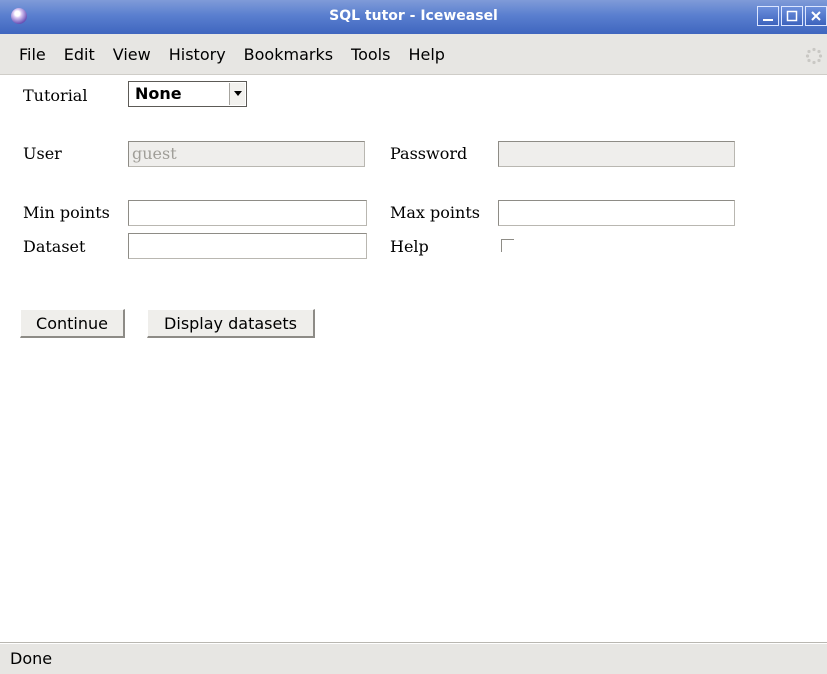 The image size is (827, 674). What do you see at coordinates (247, 246) in the screenshot?
I see `dataset-field` at bounding box center [247, 246].